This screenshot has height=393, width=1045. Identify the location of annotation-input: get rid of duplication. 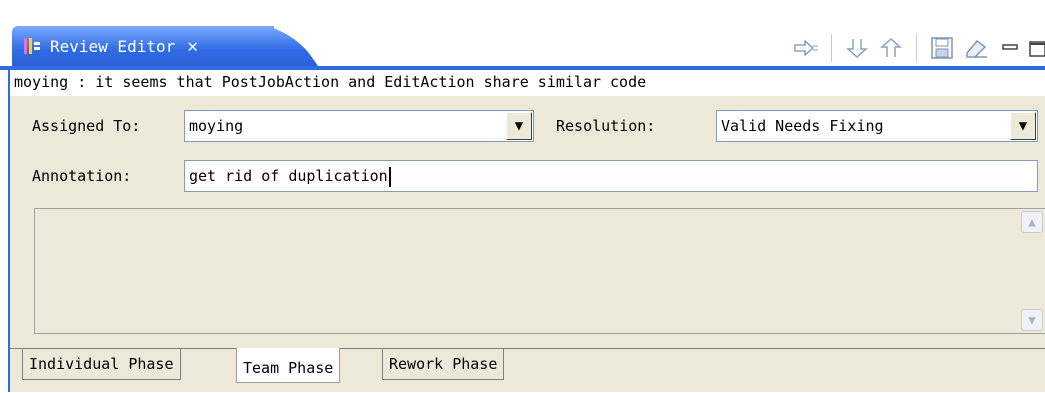
(611, 176).